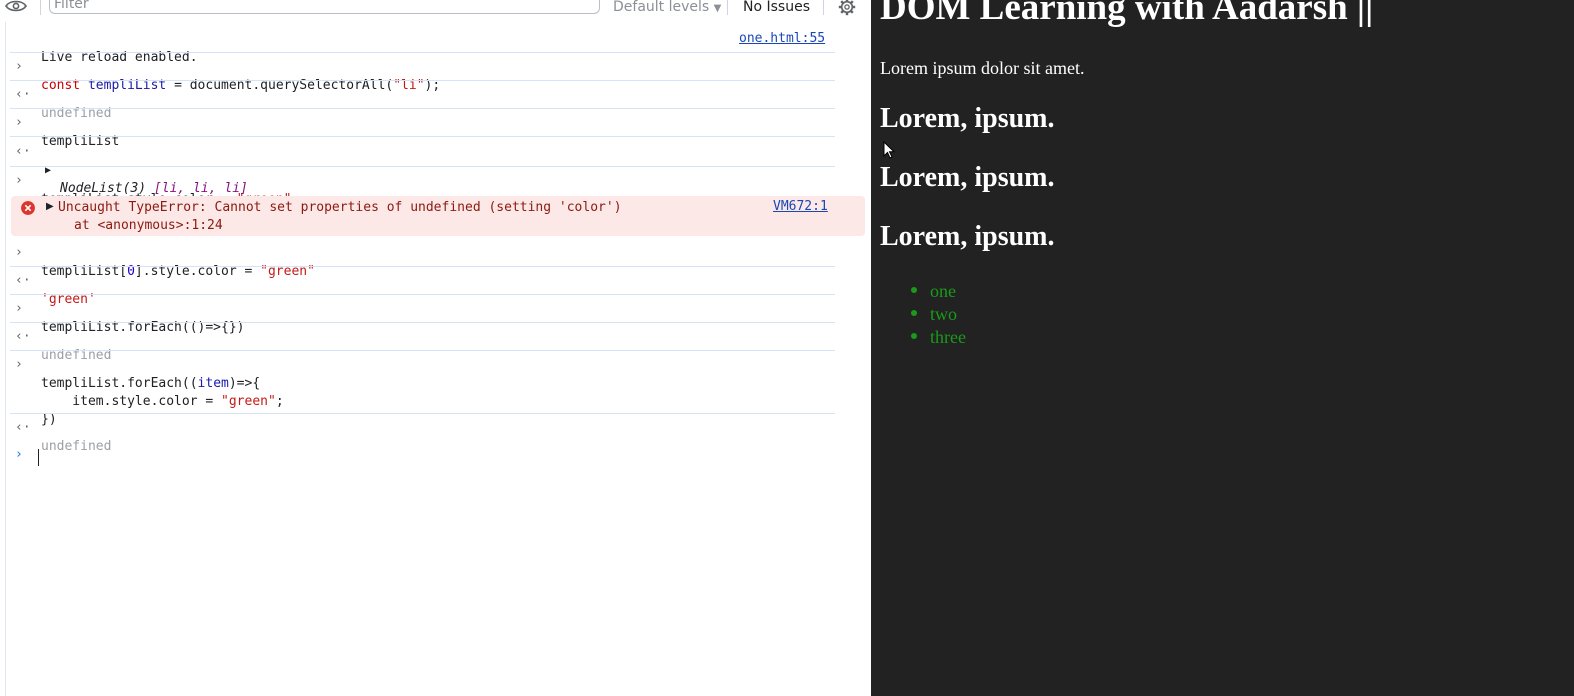 This screenshot has width=1574, height=696. I want to click on list-item: two, so click(943, 314).